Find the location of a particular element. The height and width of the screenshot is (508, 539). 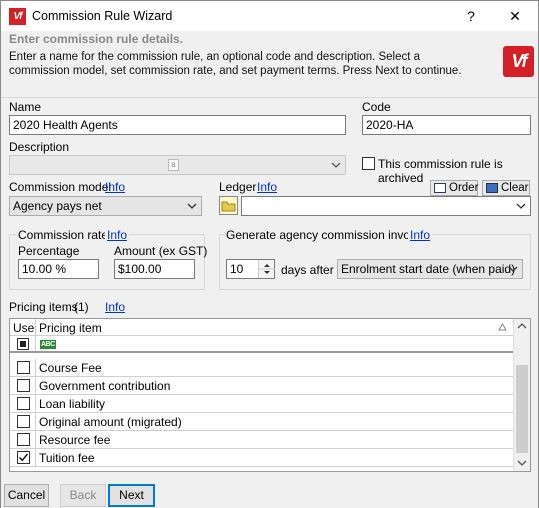

percentage-input: 10.00 % is located at coordinates (58, 269).